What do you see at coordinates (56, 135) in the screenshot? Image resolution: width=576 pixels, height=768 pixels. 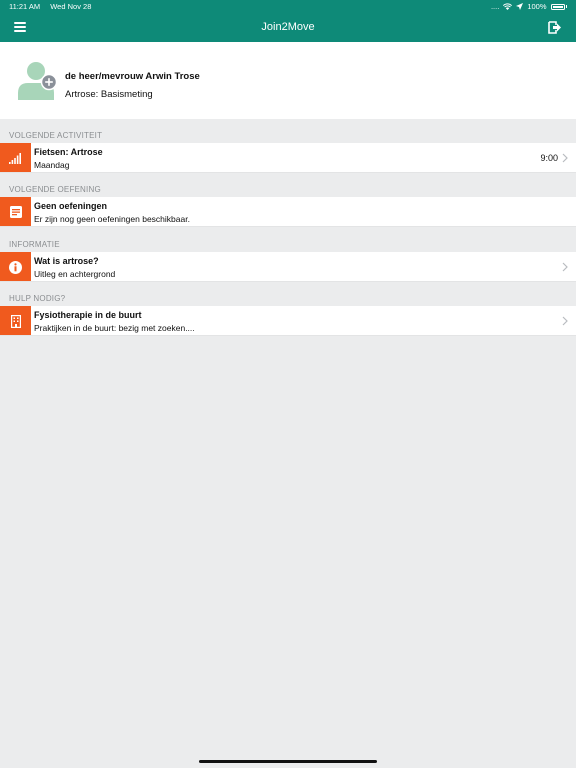 I see `section-header-next-activity: VOLGENDE ACTIVITEIT` at bounding box center [56, 135].